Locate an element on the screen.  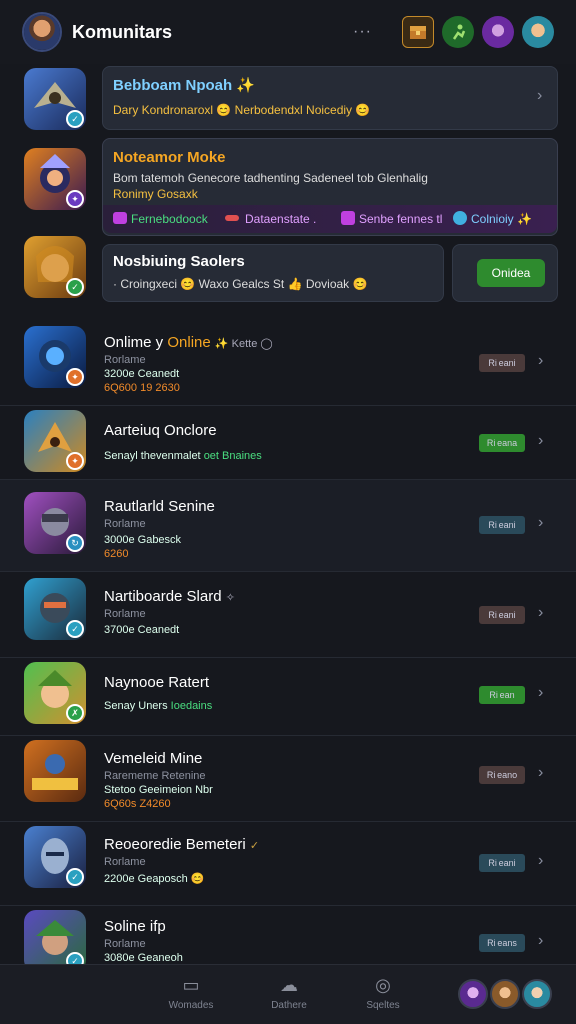
row-stat: 6260 is located at coordinates (116, 554).